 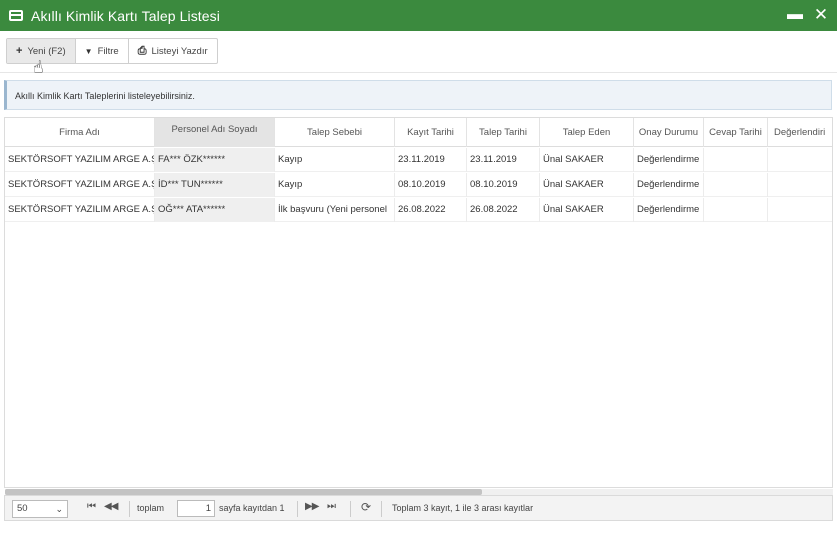 What do you see at coordinates (215, 210) in the screenshot?
I see `cell-personnel: OĞ*** ATA******` at bounding box center [215, 210].